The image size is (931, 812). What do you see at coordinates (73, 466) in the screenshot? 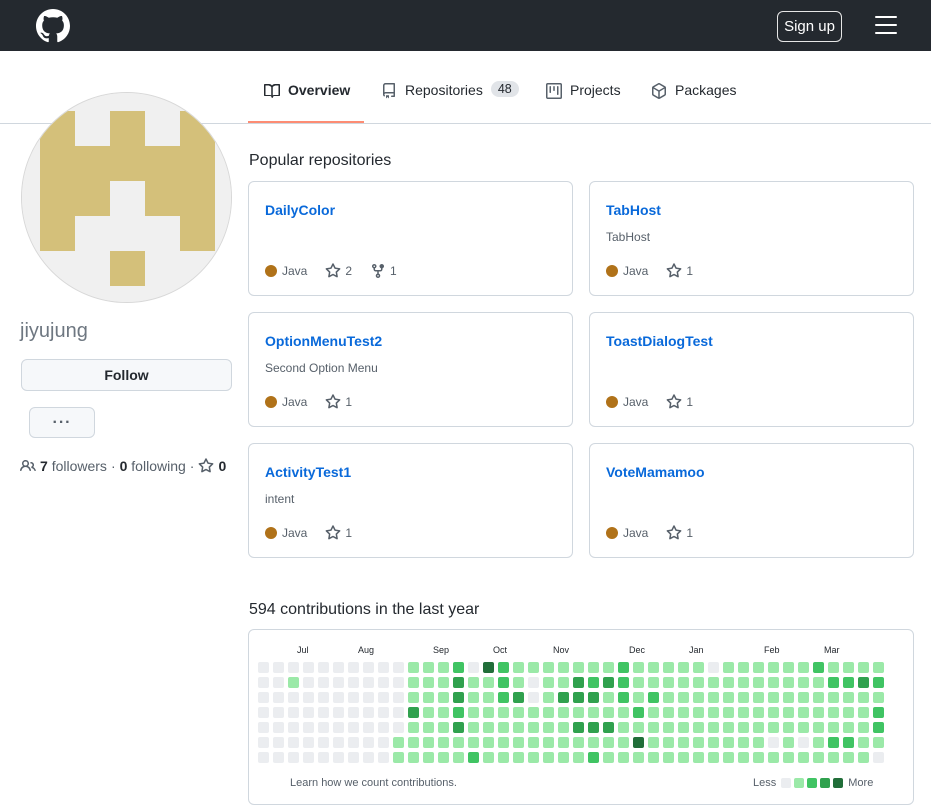
I see `followers-link: 7 followers` at bounding box center [73, 466].